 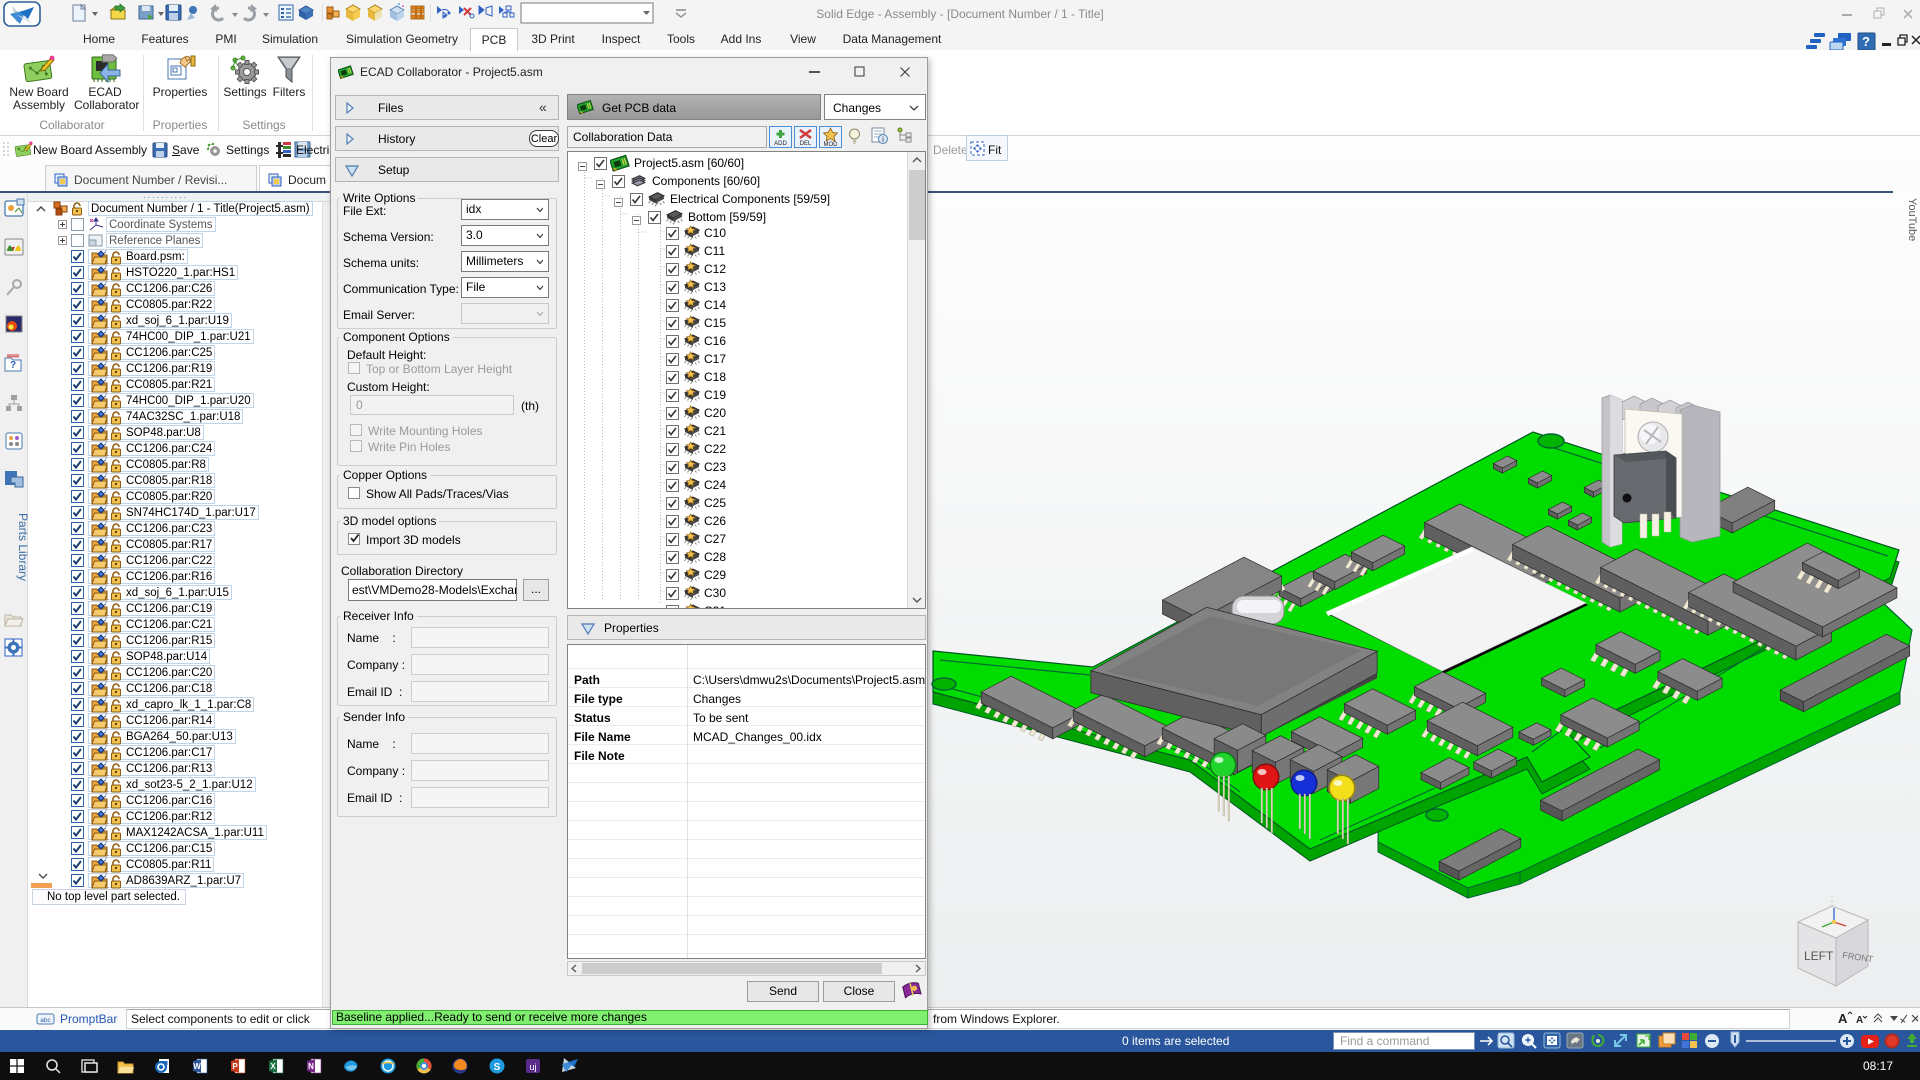 I want to click on svg-text: S, so click(x=497, y=1067).